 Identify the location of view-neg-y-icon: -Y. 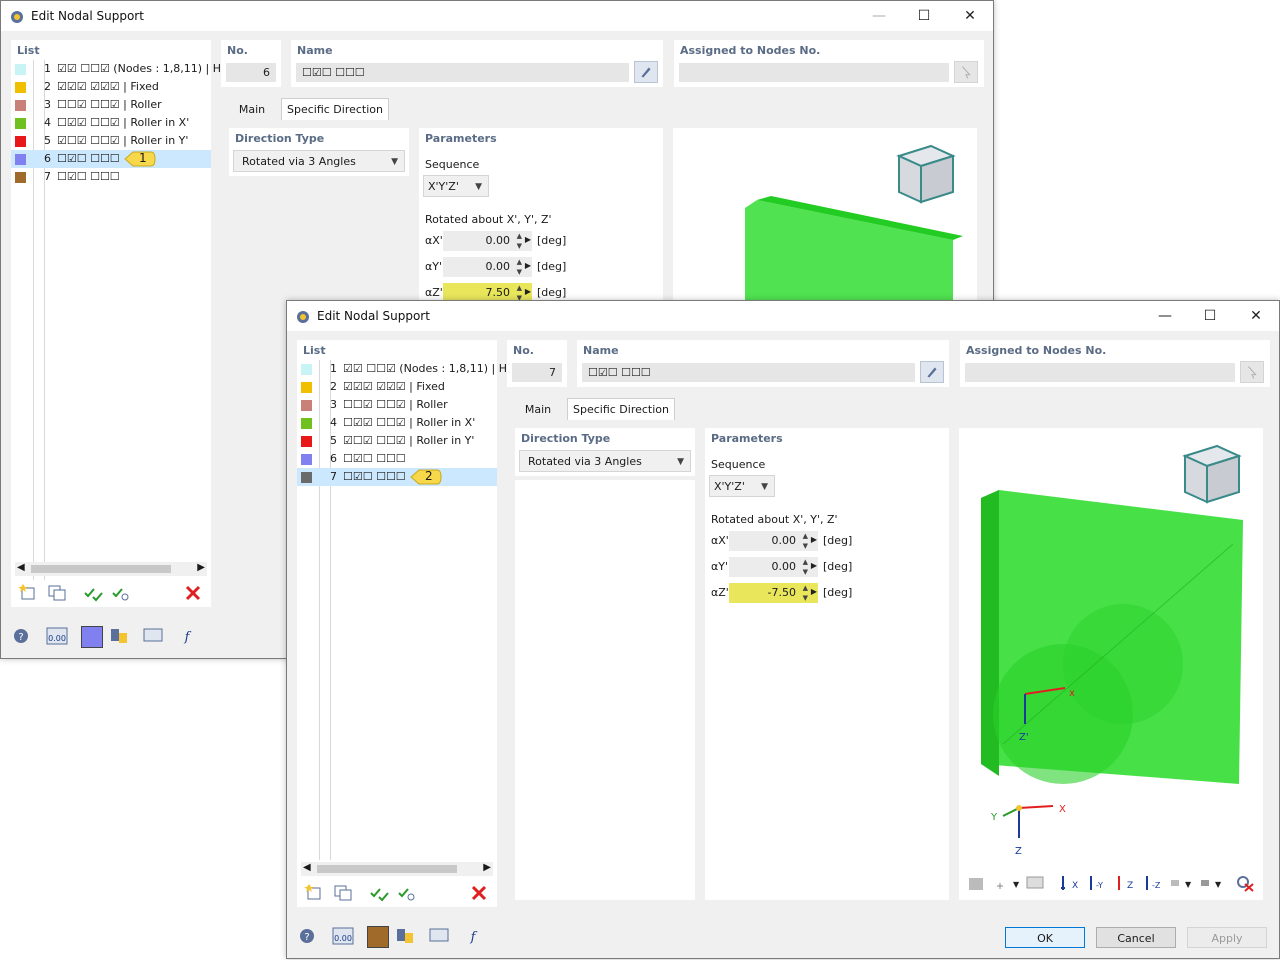
(1097, 883).